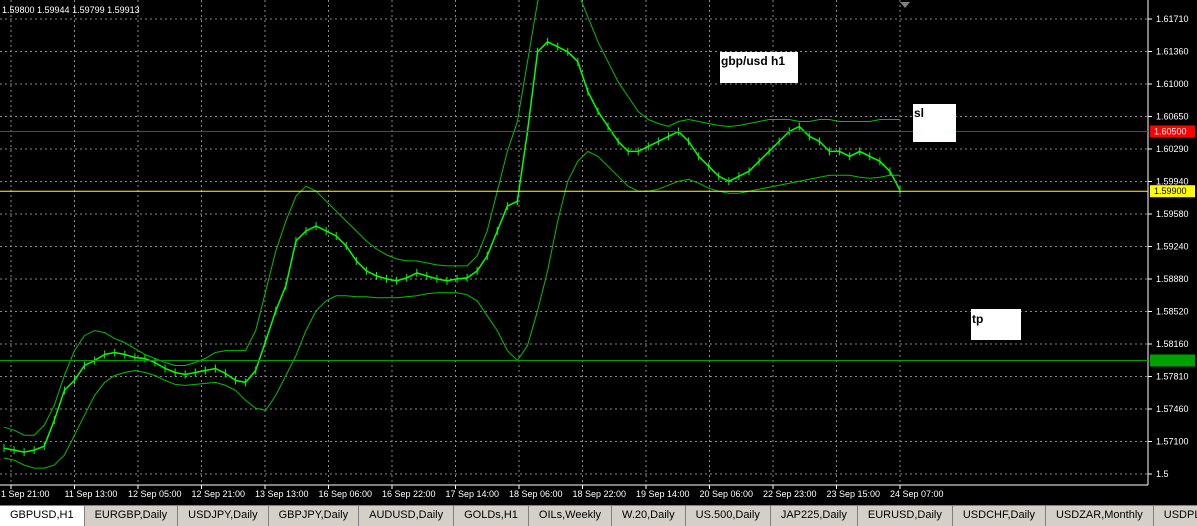 The image size is (1197, 526). I want to click on tp-line-tag: 1.58200, so click(1172, 360).